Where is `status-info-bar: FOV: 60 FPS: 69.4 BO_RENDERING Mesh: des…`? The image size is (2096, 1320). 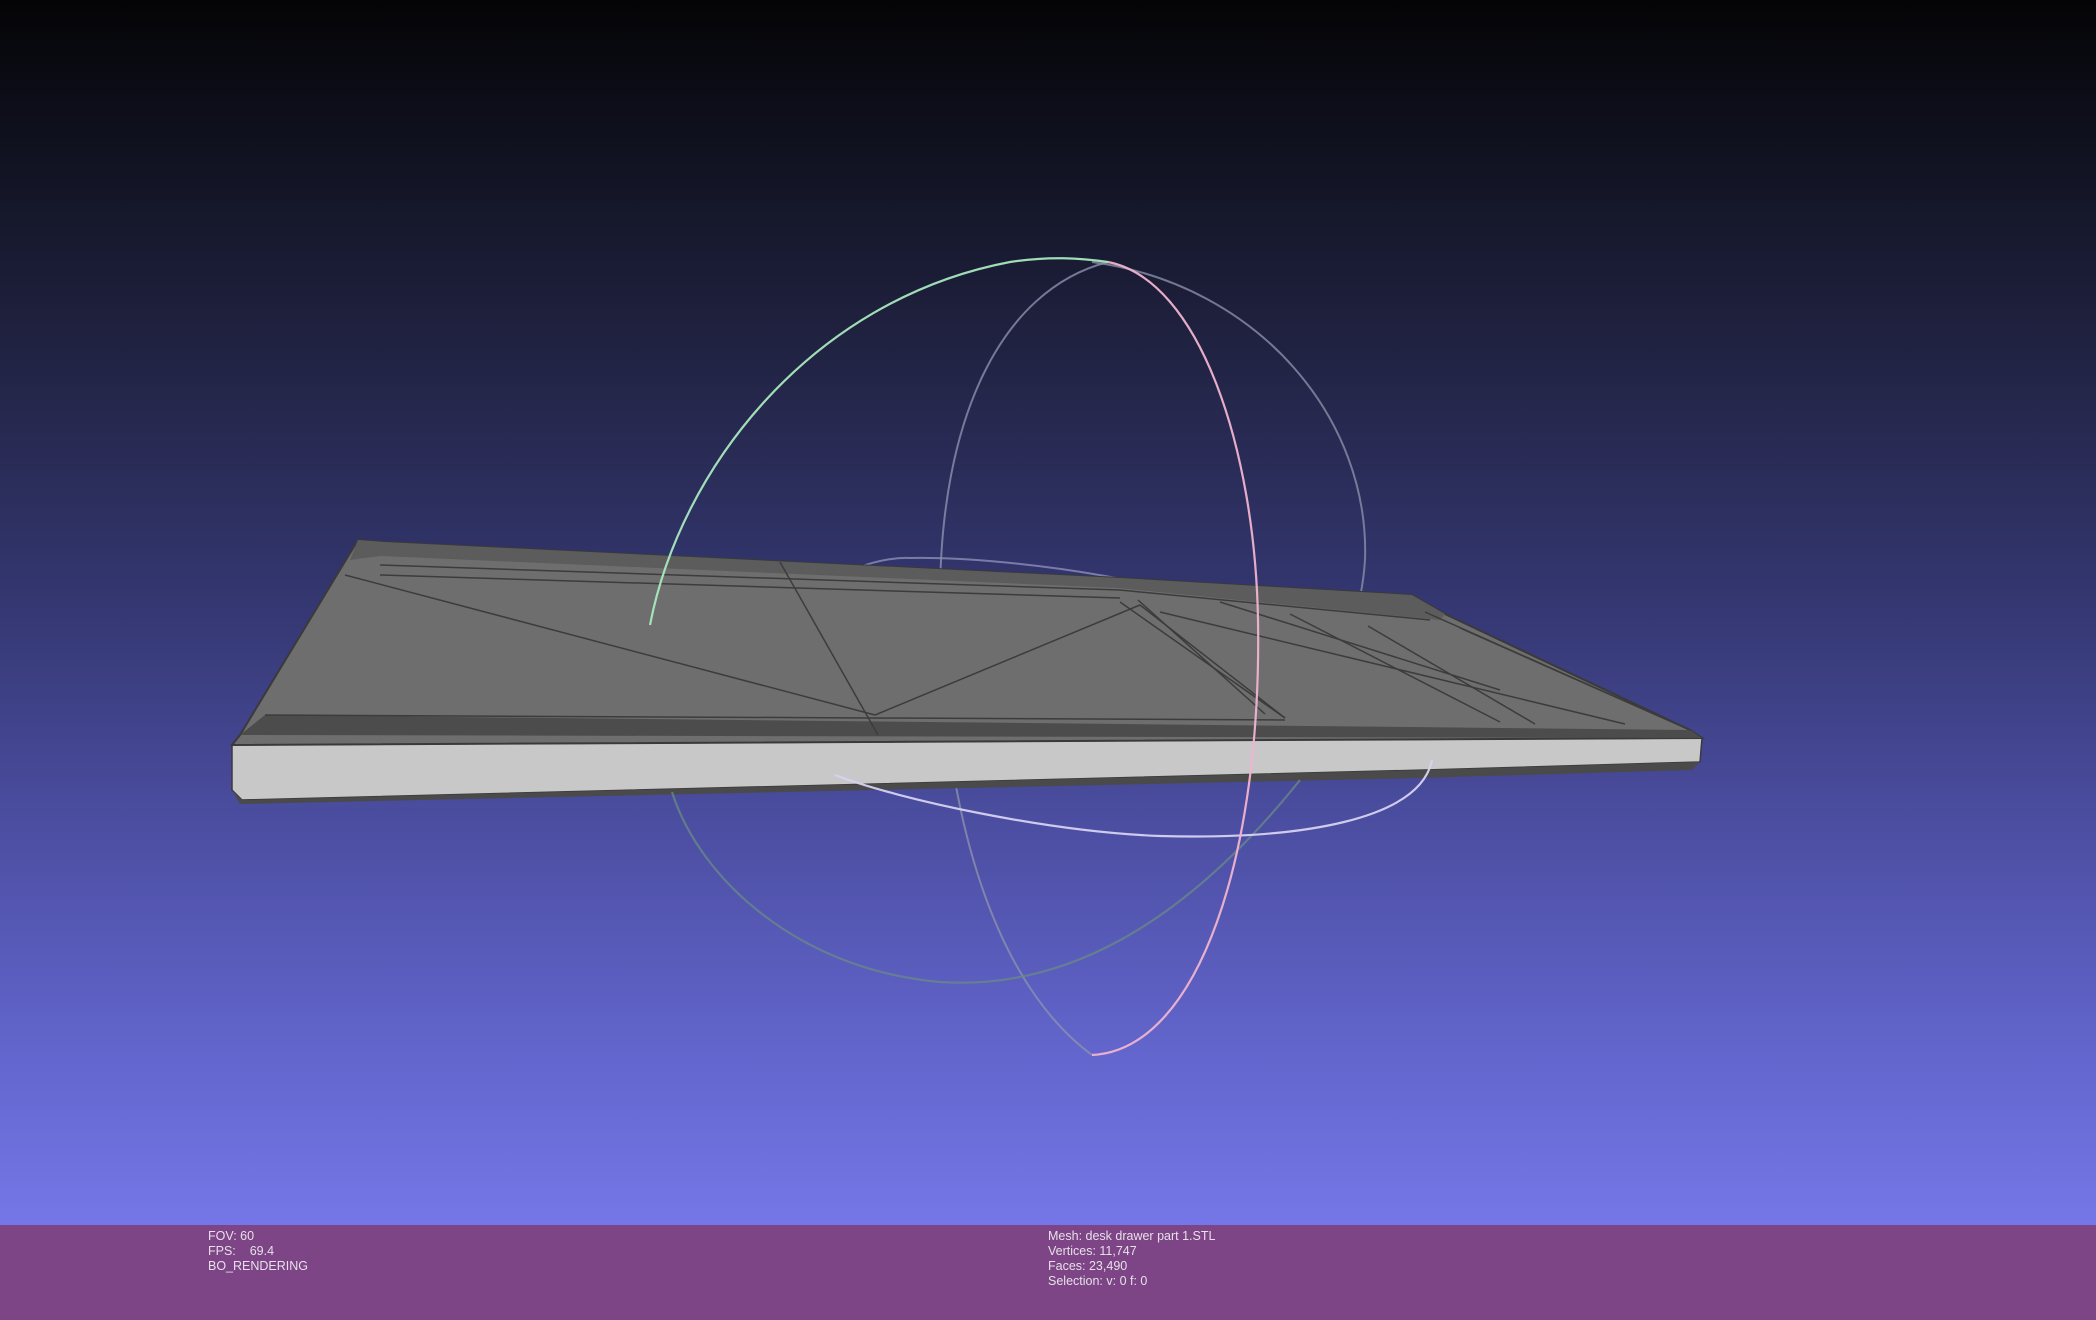 status-info-bar: FOV: 60 FPS: 69.4 BO_RENDERING Mesh: des… is located at coordinates (1048, 1272).